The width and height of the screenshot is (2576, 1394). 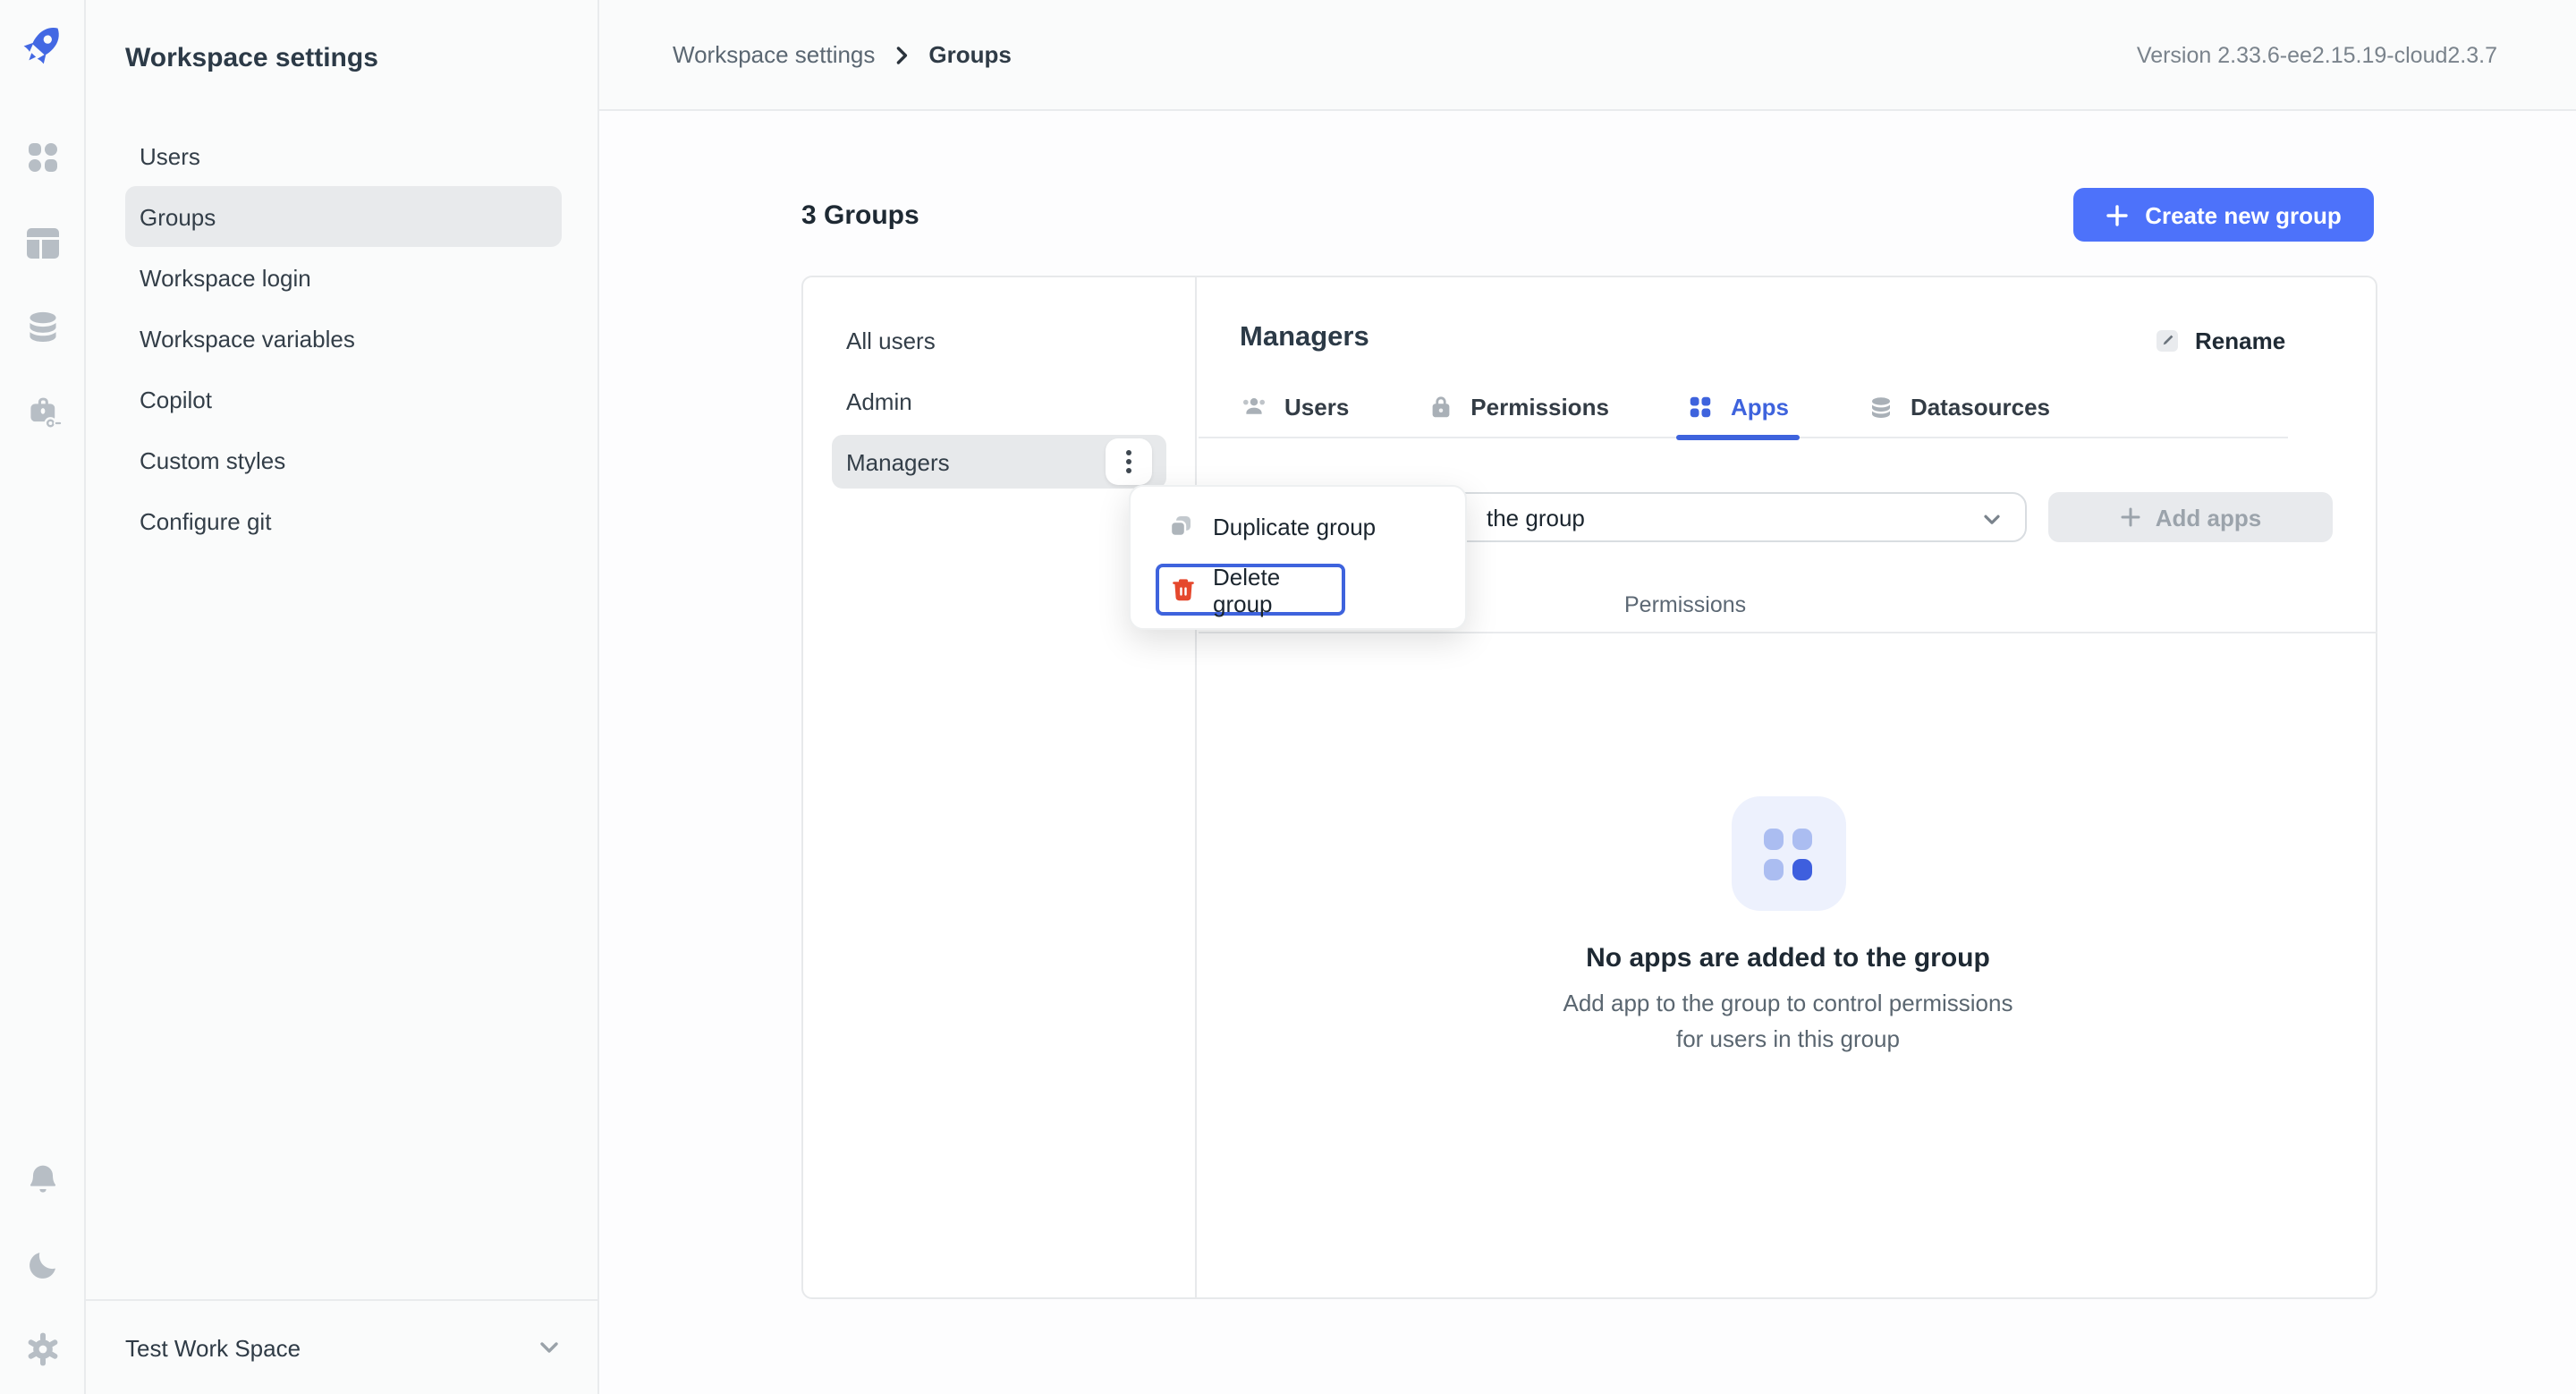 What do you see at coordinates (1129, 461) in the screenshot?
I see `group-options-kebab-button` at bounding box center [1129, 461].